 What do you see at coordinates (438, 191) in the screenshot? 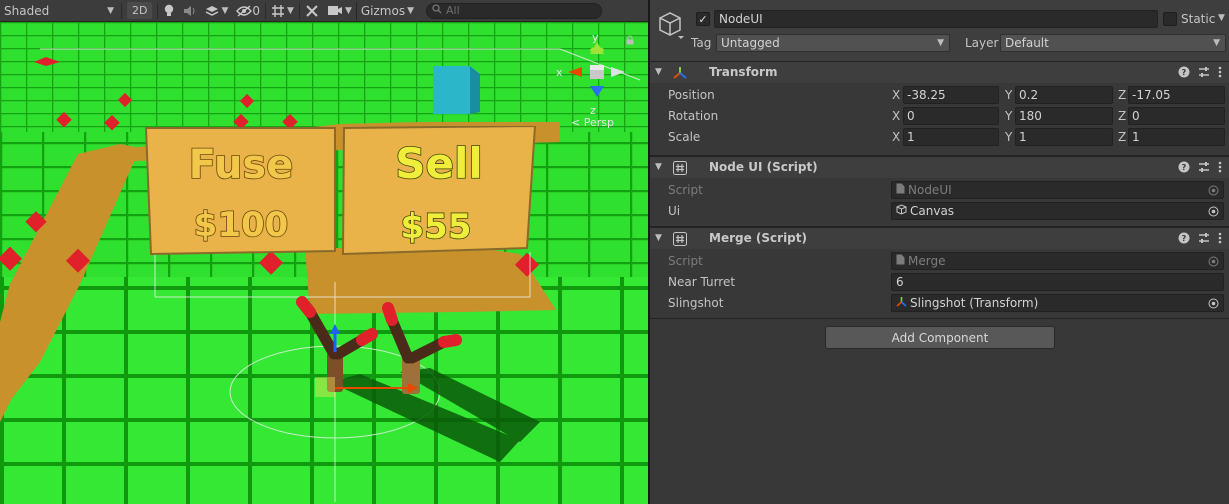
I see `sell-button: Sell $55` at bounding box center [438, 191].